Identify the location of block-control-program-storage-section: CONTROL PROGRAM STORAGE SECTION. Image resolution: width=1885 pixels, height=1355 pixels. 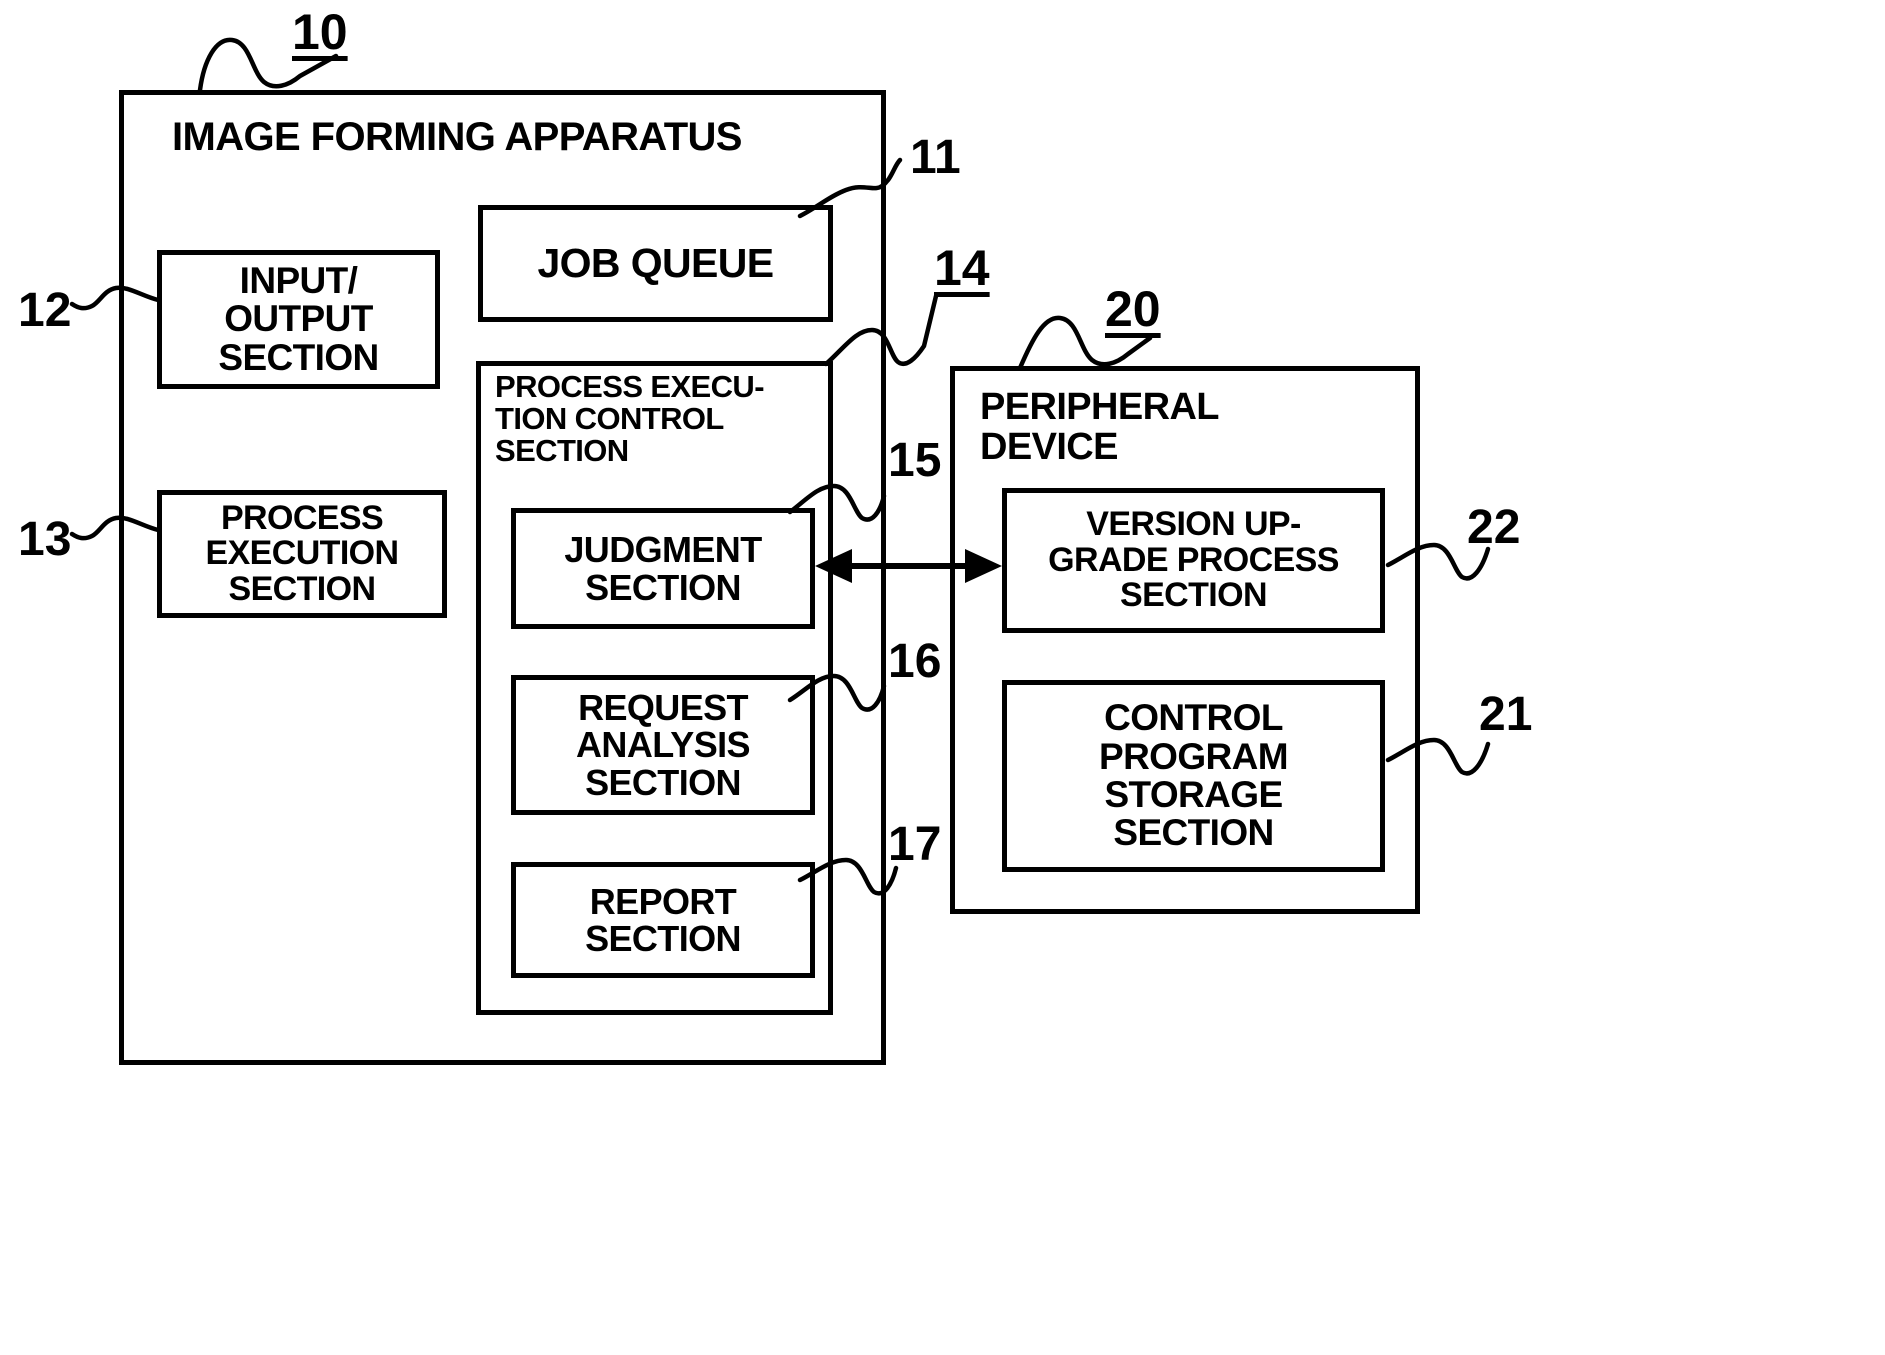
(1193, 776).